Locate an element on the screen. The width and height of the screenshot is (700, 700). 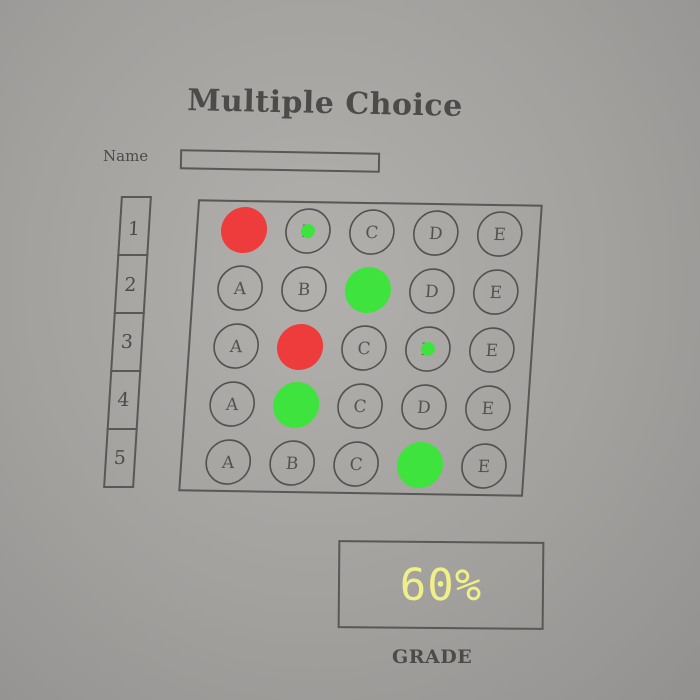
bubble-q3-a: A is located at coordinates (236, 346).